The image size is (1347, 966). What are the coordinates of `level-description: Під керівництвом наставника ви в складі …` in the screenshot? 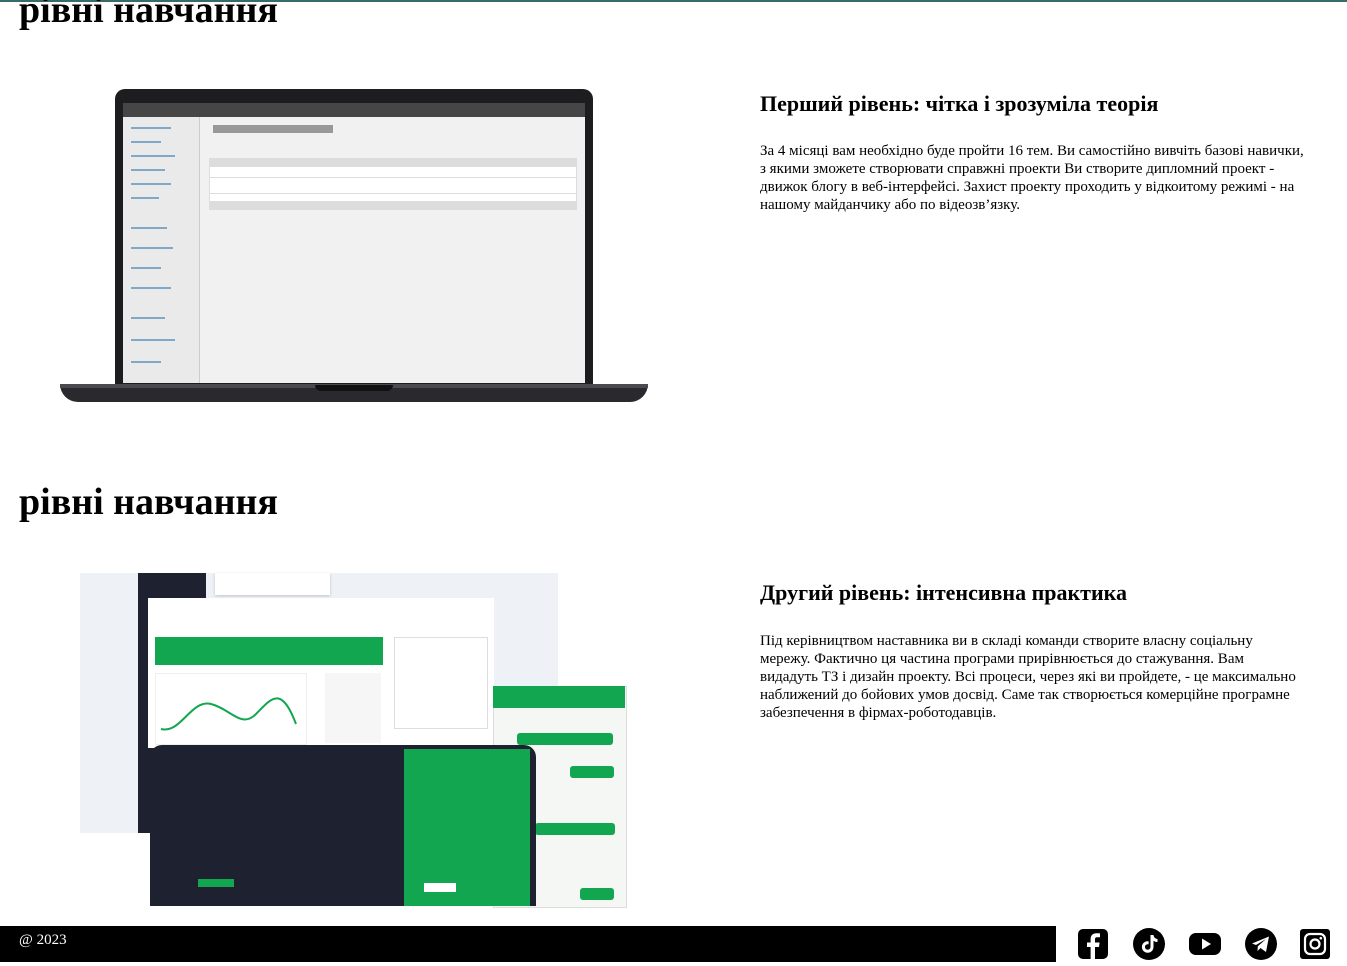 It's located at (1028, 677).